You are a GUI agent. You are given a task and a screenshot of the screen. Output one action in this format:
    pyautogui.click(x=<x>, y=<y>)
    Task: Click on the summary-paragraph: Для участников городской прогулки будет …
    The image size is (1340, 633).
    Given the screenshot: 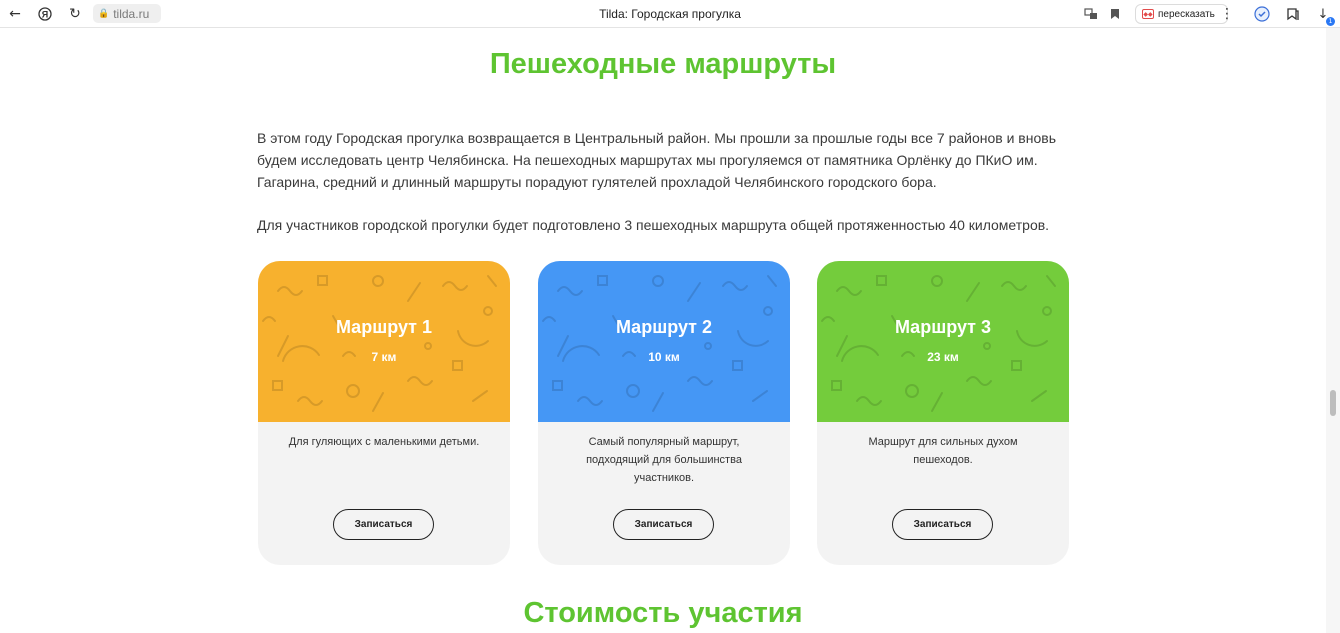 What is the action you would take?
    pyautogui.click(x=653, y=225)
    